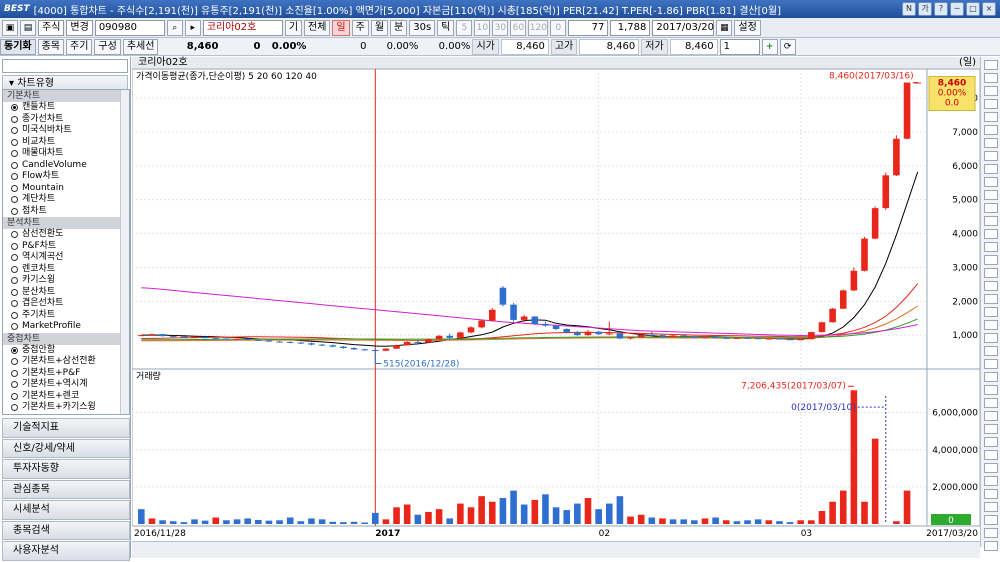 This screenshot has height=562, width=1000. I want to click on chart-type-option: 종가선차트, so click(66, 120).